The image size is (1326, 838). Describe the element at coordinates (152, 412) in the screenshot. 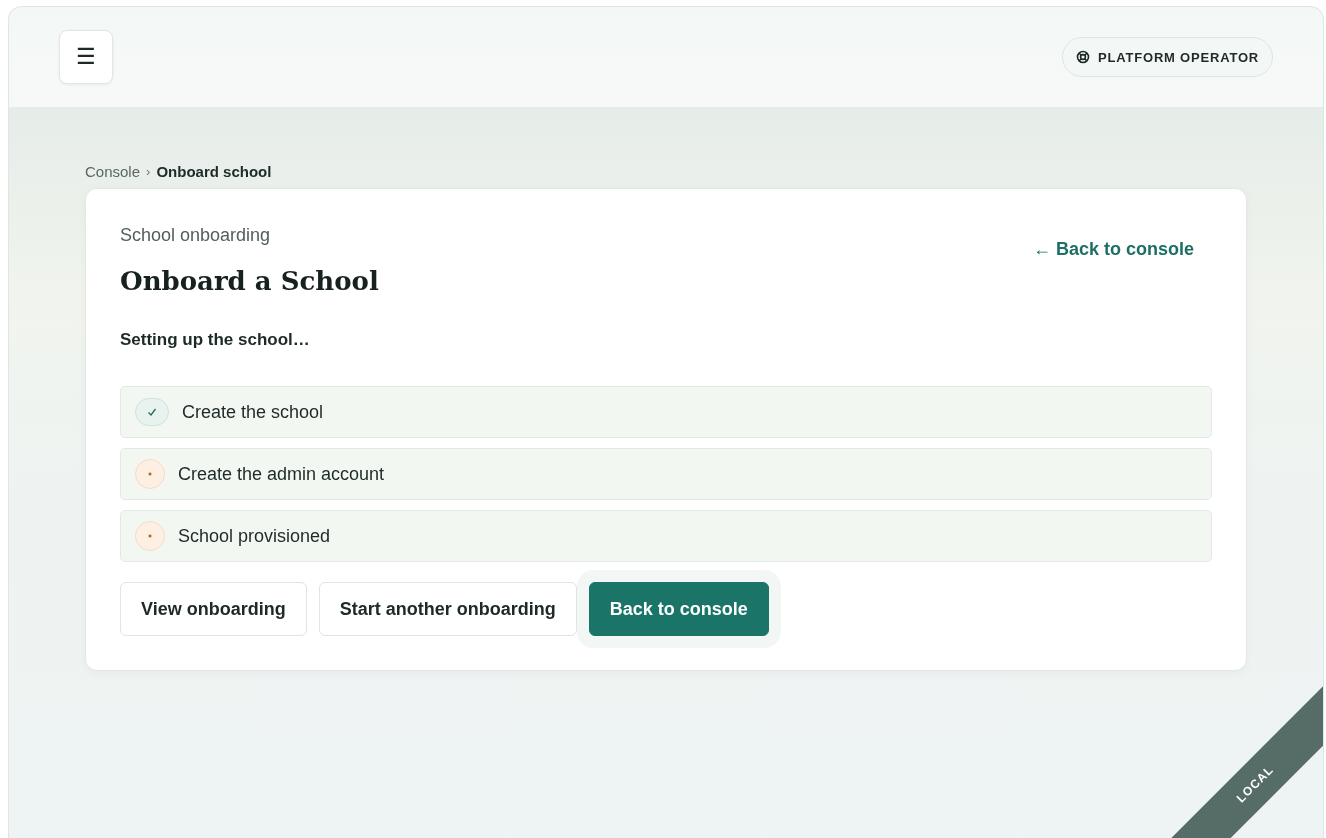

I see `check-icon` at that location.